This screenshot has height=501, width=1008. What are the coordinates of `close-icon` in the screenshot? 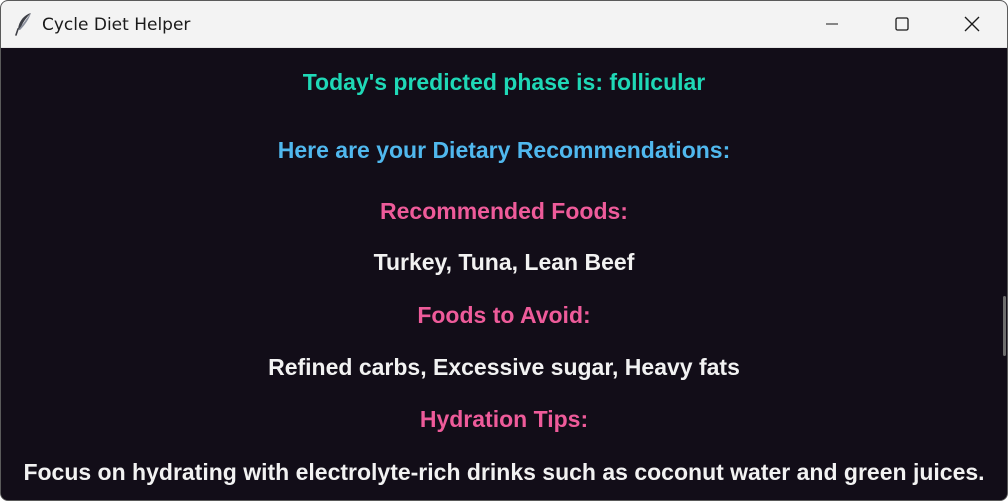 It's located at (972, 24).